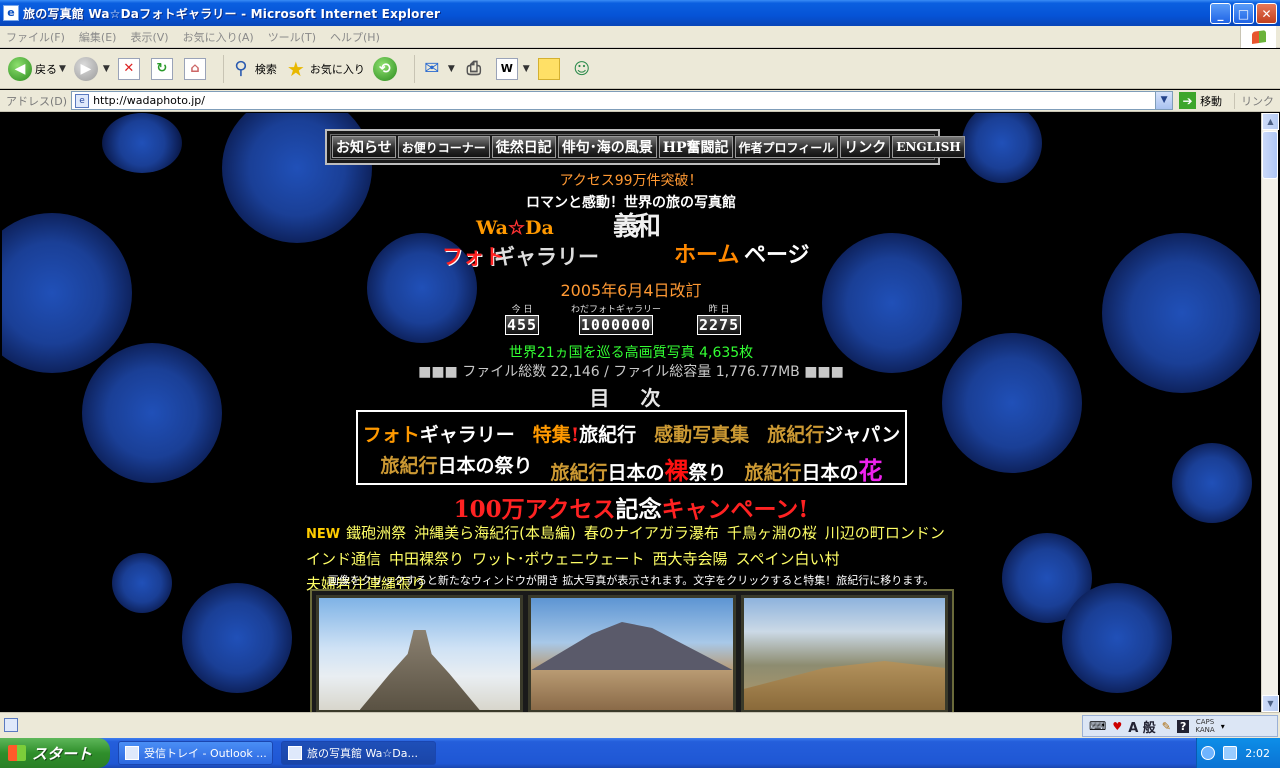 The width and height of the screenshot is (1280, 768). I want to click on photo-pompeii-vesuvius, so click(632, 653).